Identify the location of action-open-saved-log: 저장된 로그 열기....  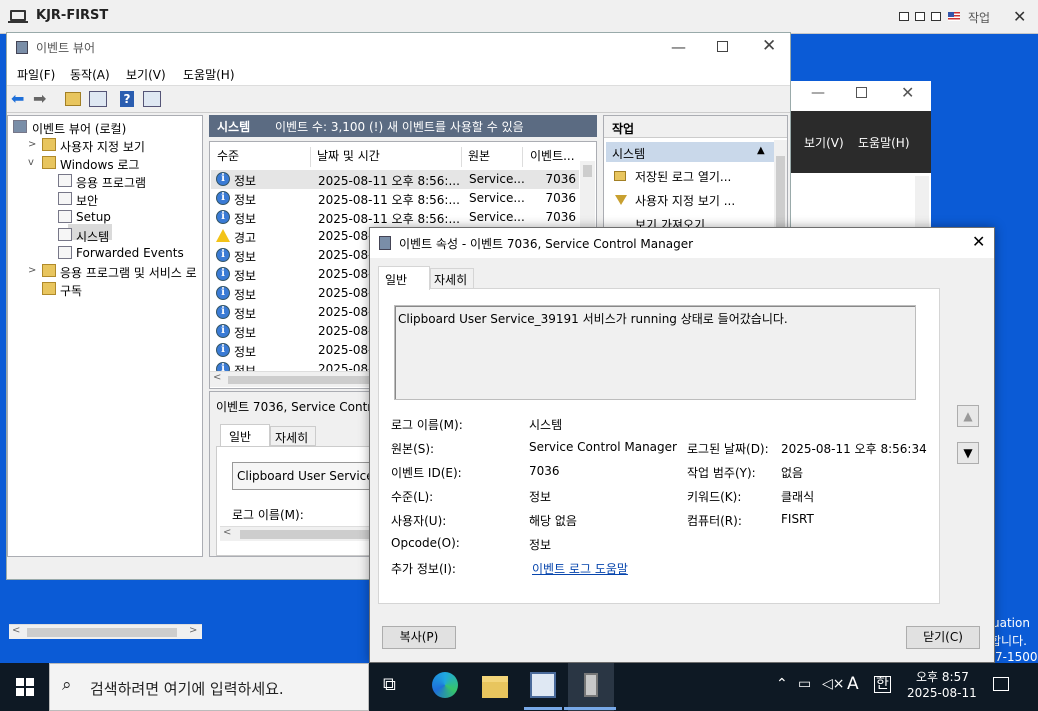
(683, 176).